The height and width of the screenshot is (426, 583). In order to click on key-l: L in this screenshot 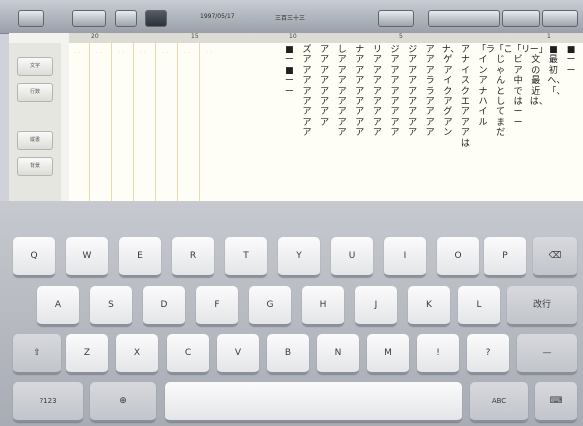, I will do `click(479, 306)`.